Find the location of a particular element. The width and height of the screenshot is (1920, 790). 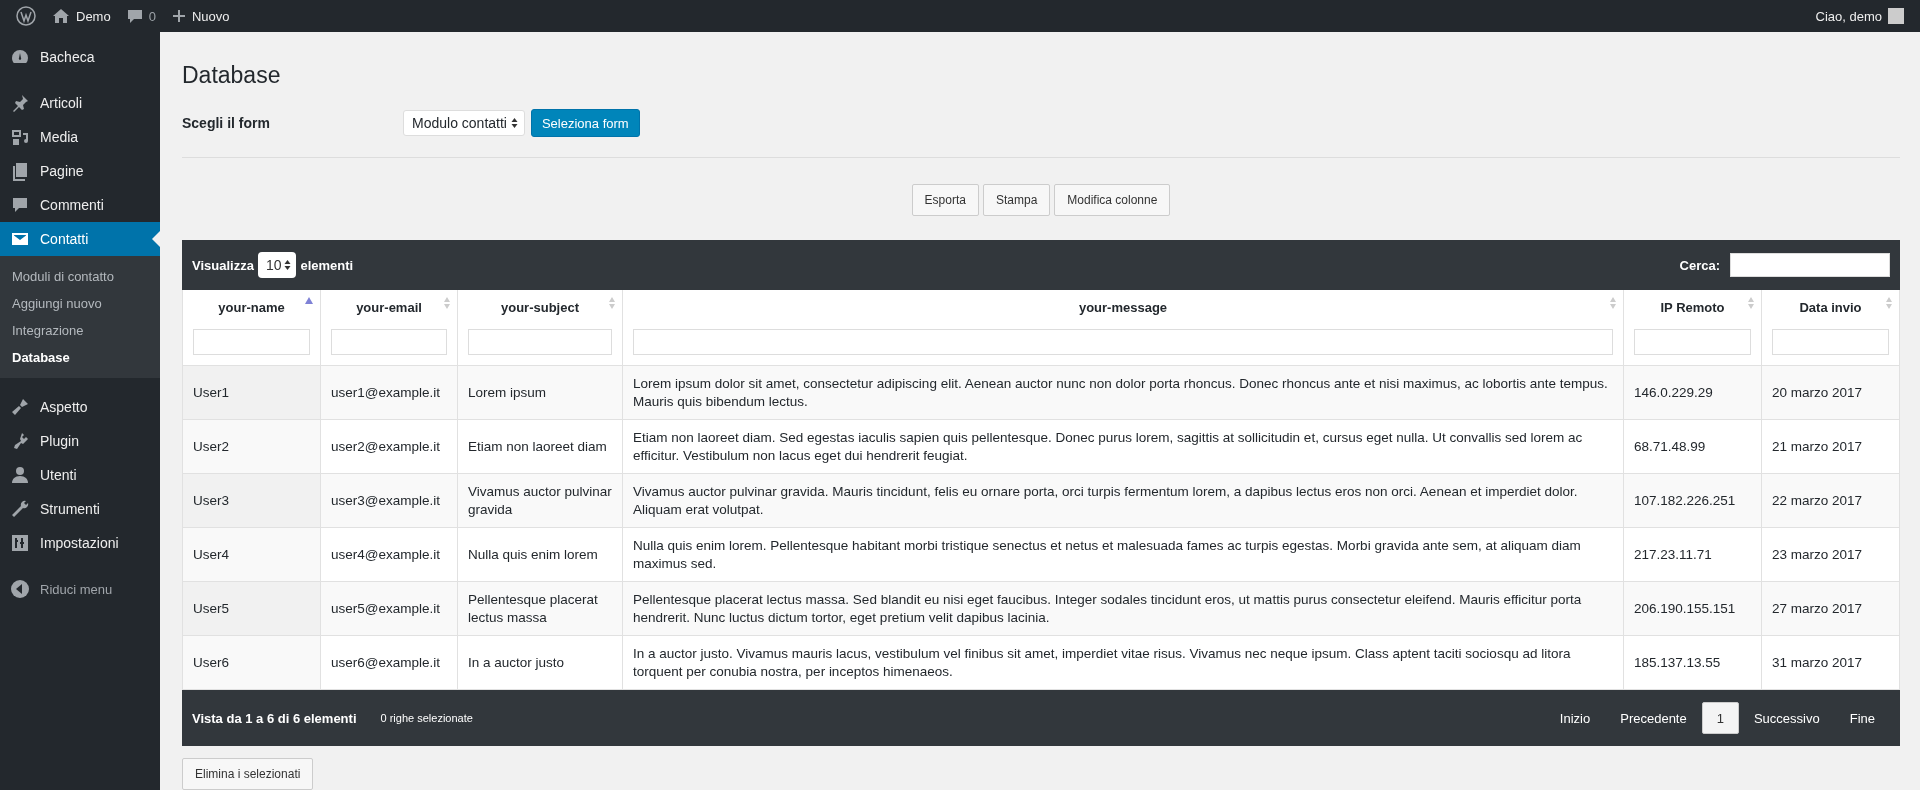

collapse-icon is located at coordinates (20, 589).